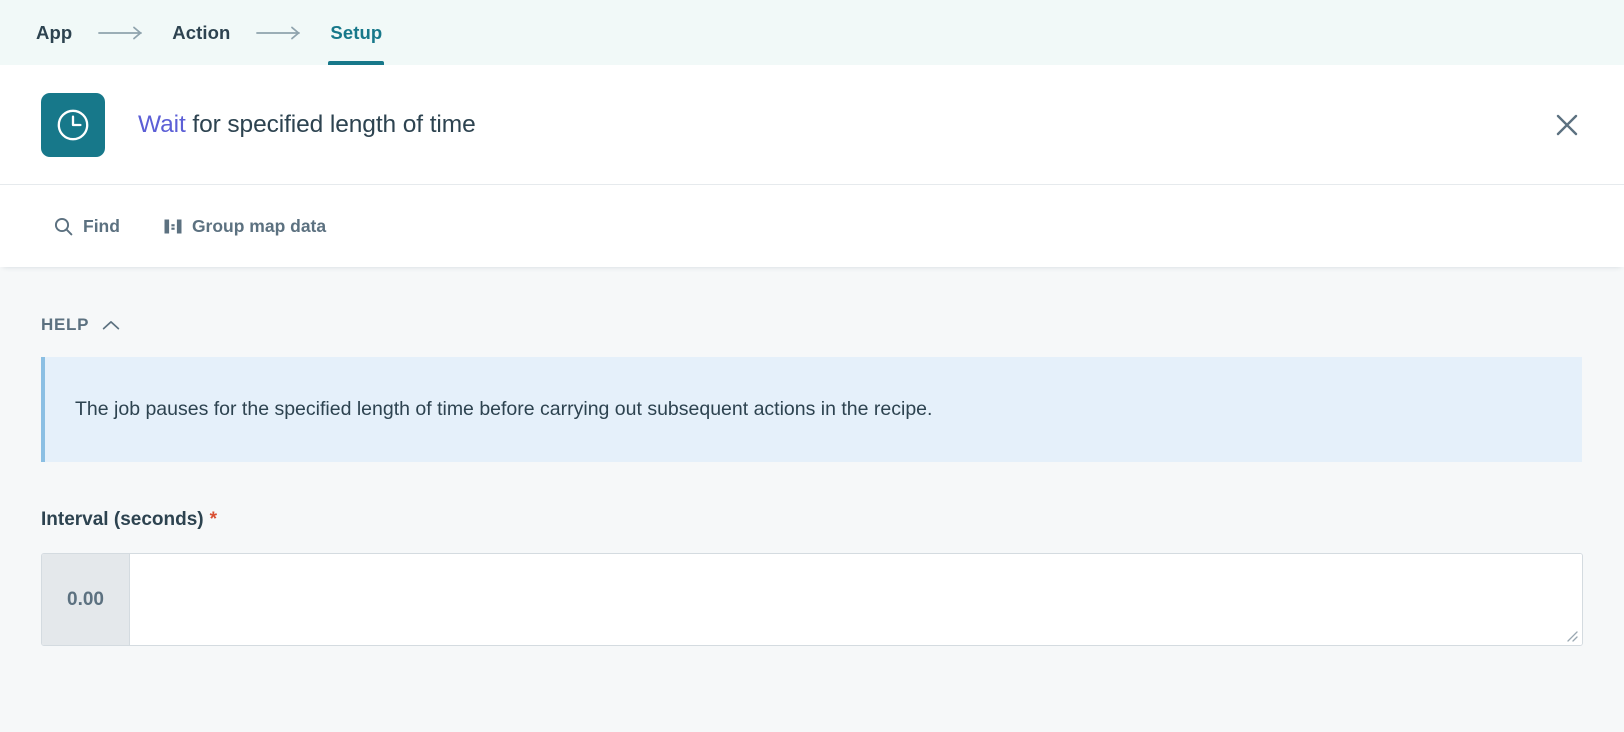 This screenshot has width=1624, height=732. What do you see at coordinates (63, 226) in the screenshot?
I see `search-icon` at bounding box center [63, 226].